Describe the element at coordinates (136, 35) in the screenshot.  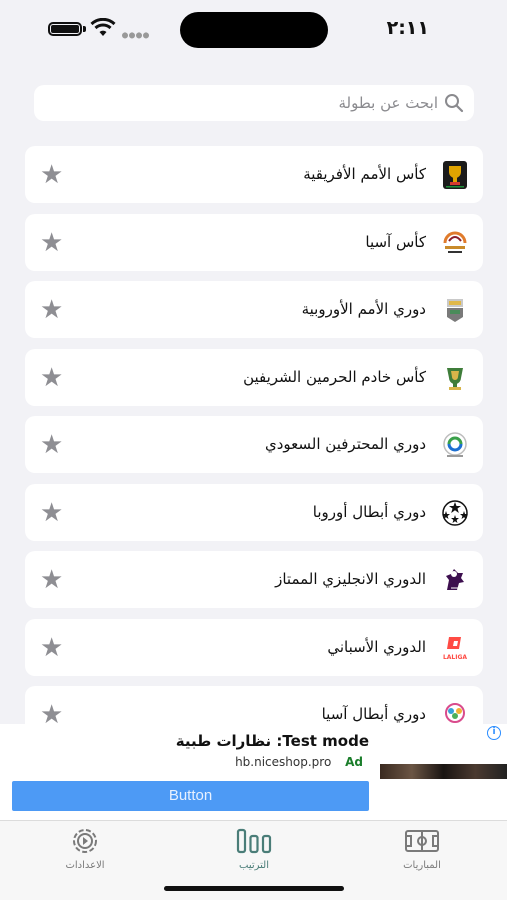
I see `cellular-signal-icon: ●●●●` at that location.